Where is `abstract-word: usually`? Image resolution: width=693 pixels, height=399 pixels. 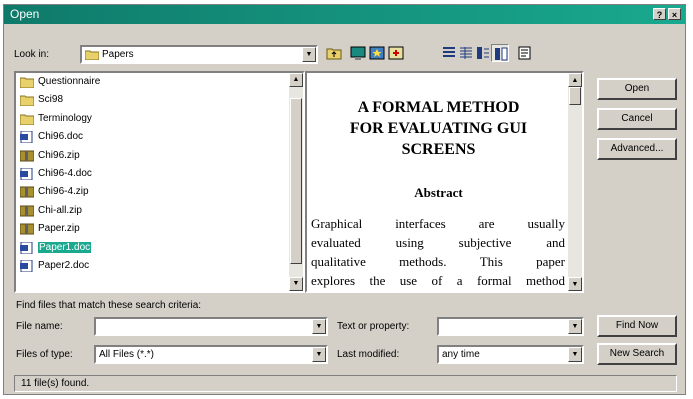
abstract-word: usually is located at coordinates (546, 223).